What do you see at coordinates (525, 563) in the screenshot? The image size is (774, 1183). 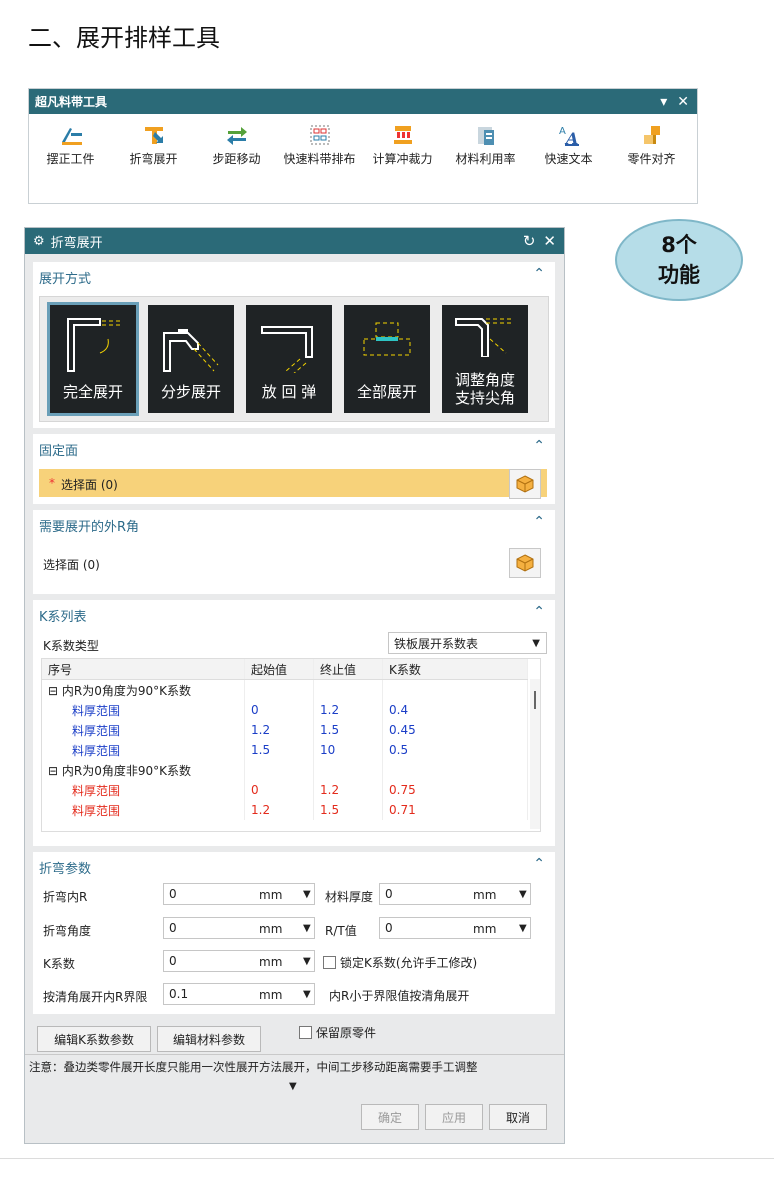 I see `select-outer-r-button` at bounding box center [525, 563].